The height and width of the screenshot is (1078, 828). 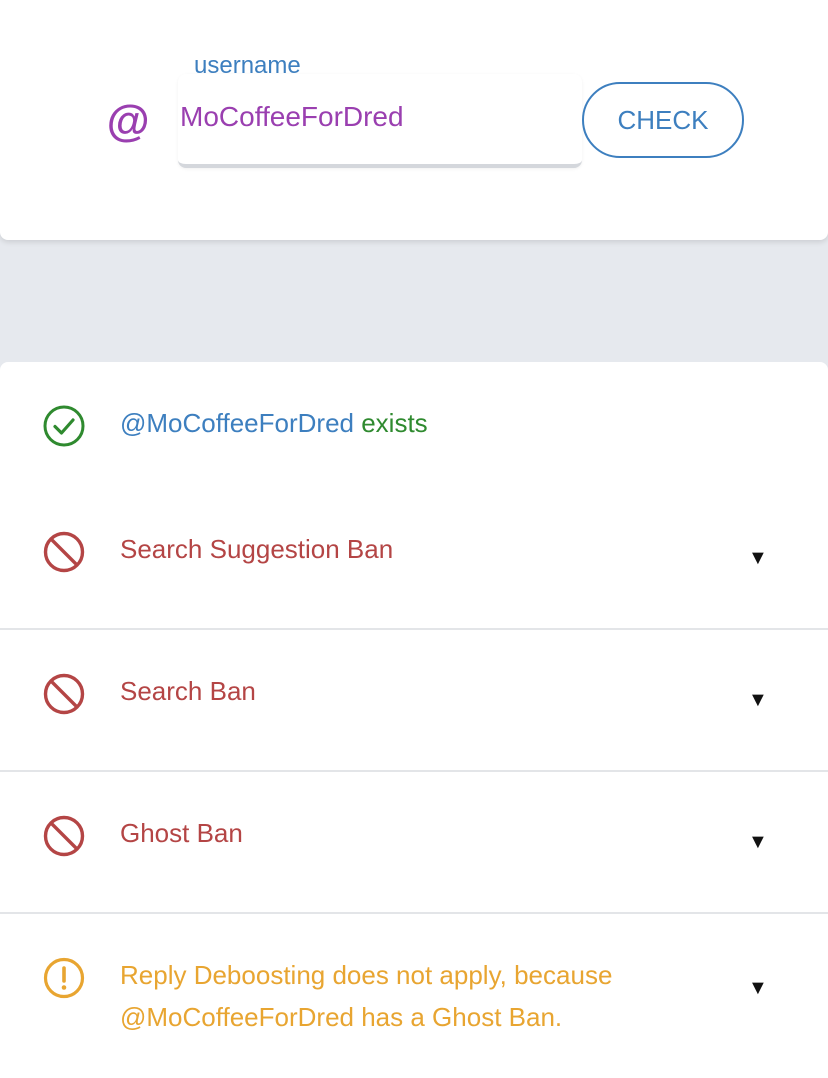 I want to click on exists-label: exists, so click(x=391, y=423).